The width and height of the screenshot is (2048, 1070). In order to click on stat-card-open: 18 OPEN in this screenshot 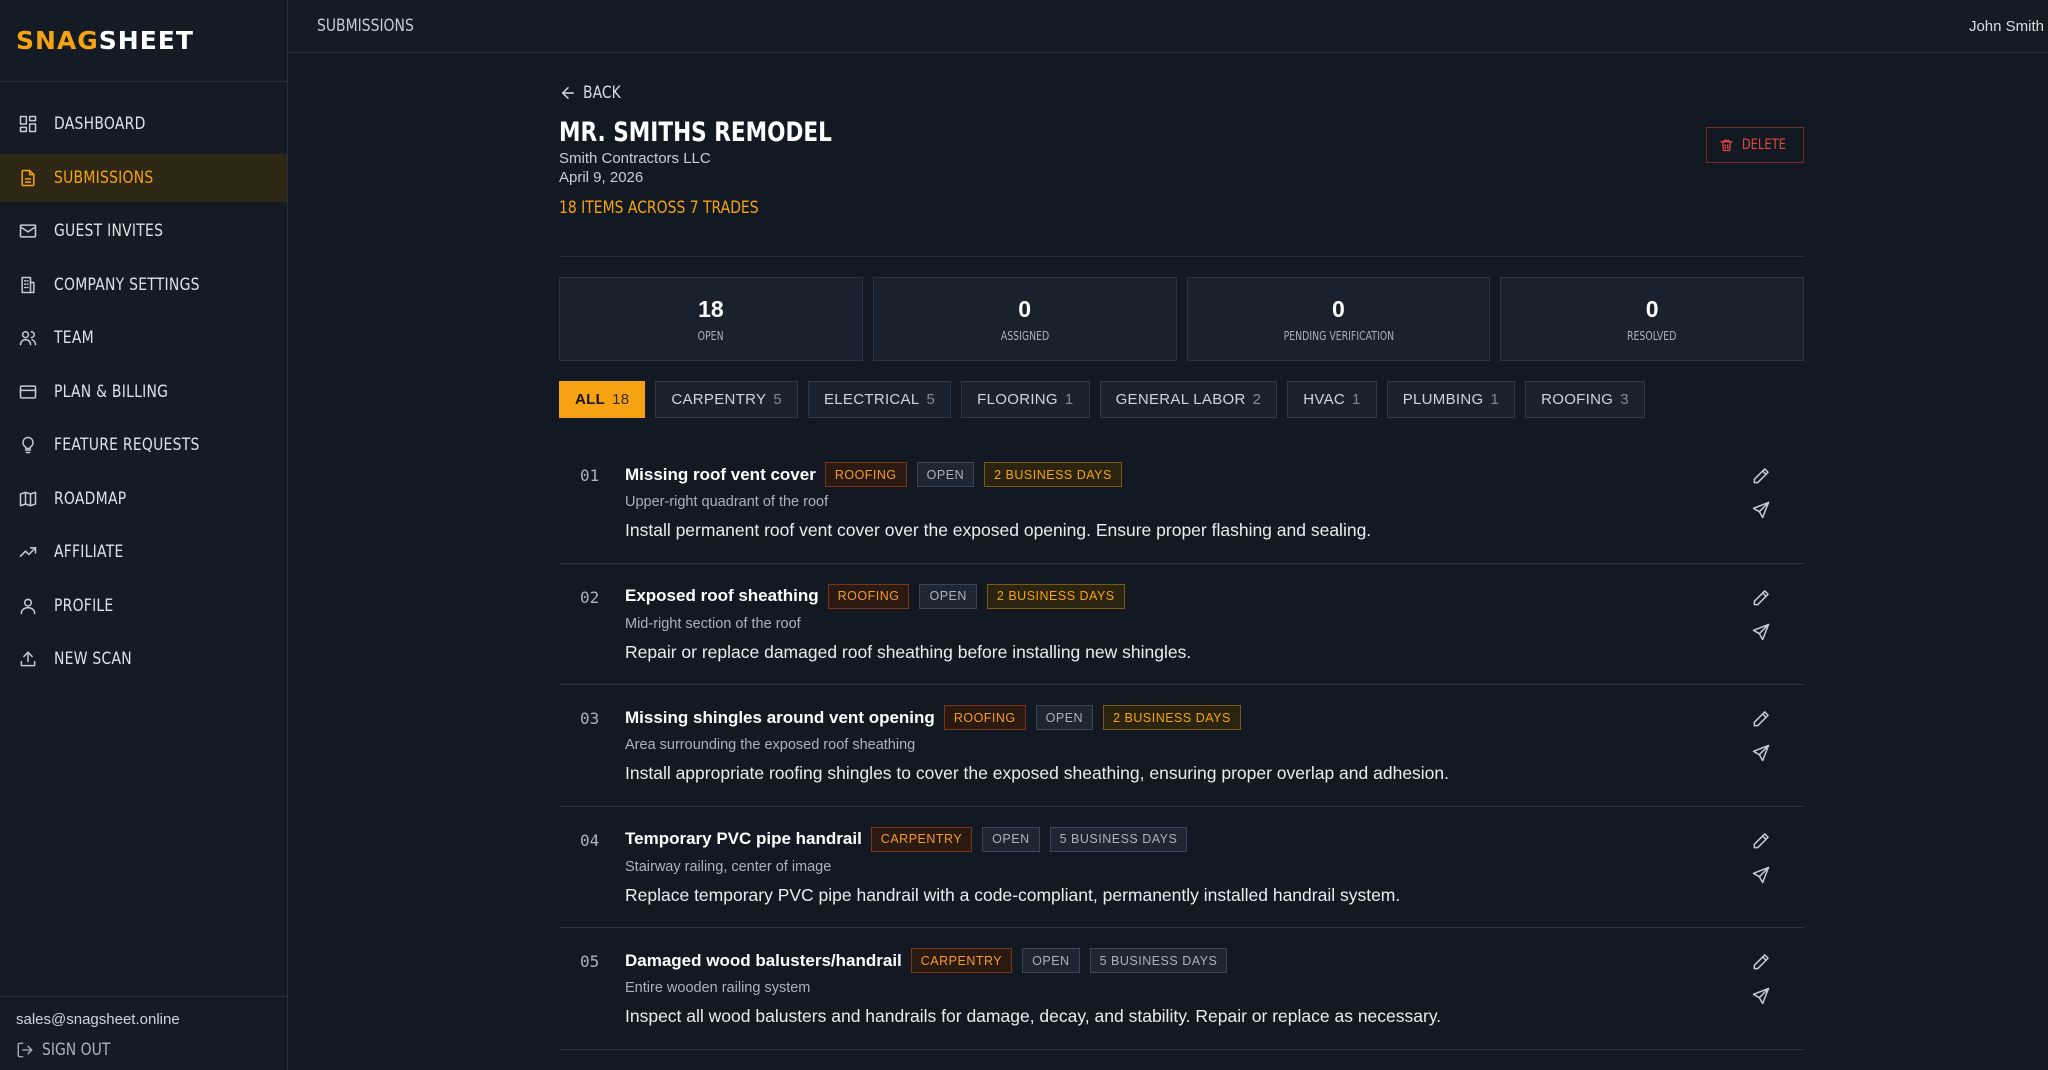, I will do `click(711, 319)`.